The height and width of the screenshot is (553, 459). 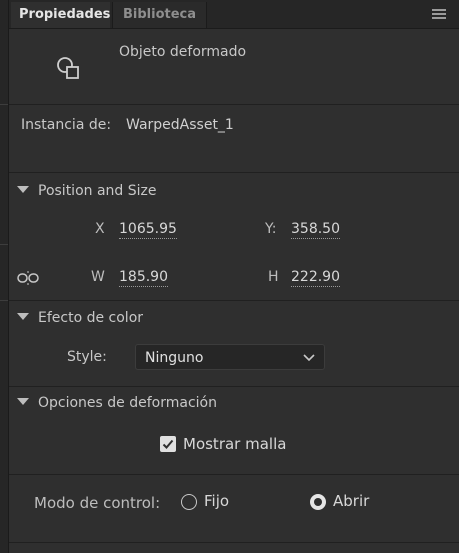 What do you see at coordinates (174, 358) in the screenshot?
I see `style-selected-value: Ninguno` at bounding box center [174, 358].